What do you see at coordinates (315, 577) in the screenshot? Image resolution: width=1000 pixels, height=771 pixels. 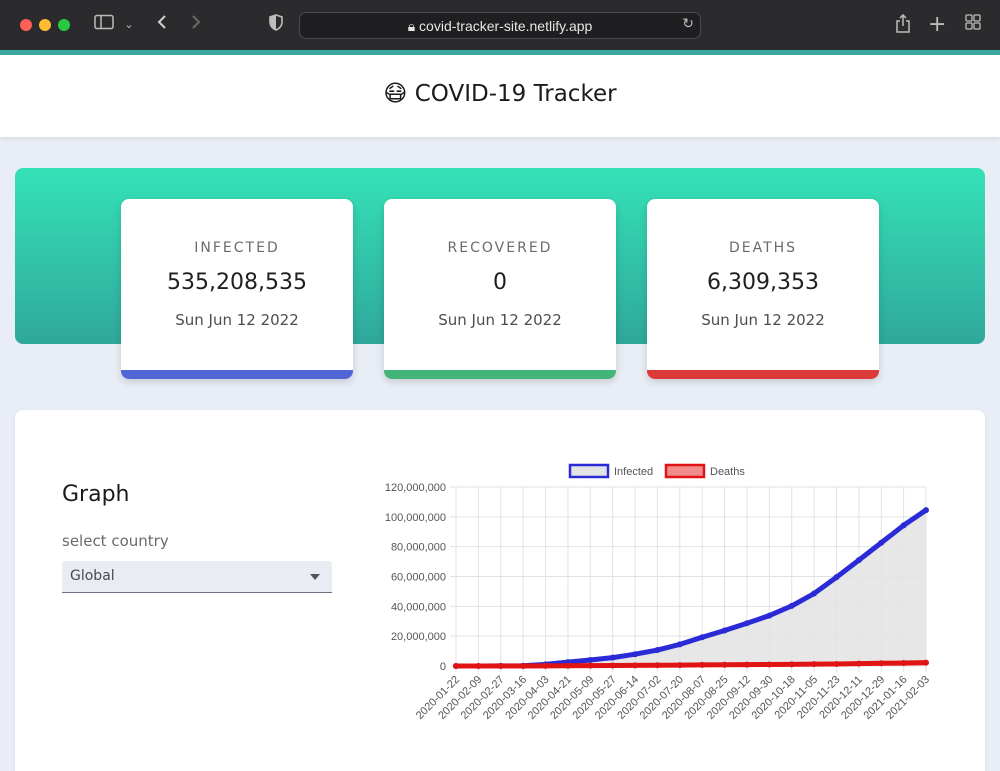 I see `chevron-down-icon` at bounding box center [315, 577].